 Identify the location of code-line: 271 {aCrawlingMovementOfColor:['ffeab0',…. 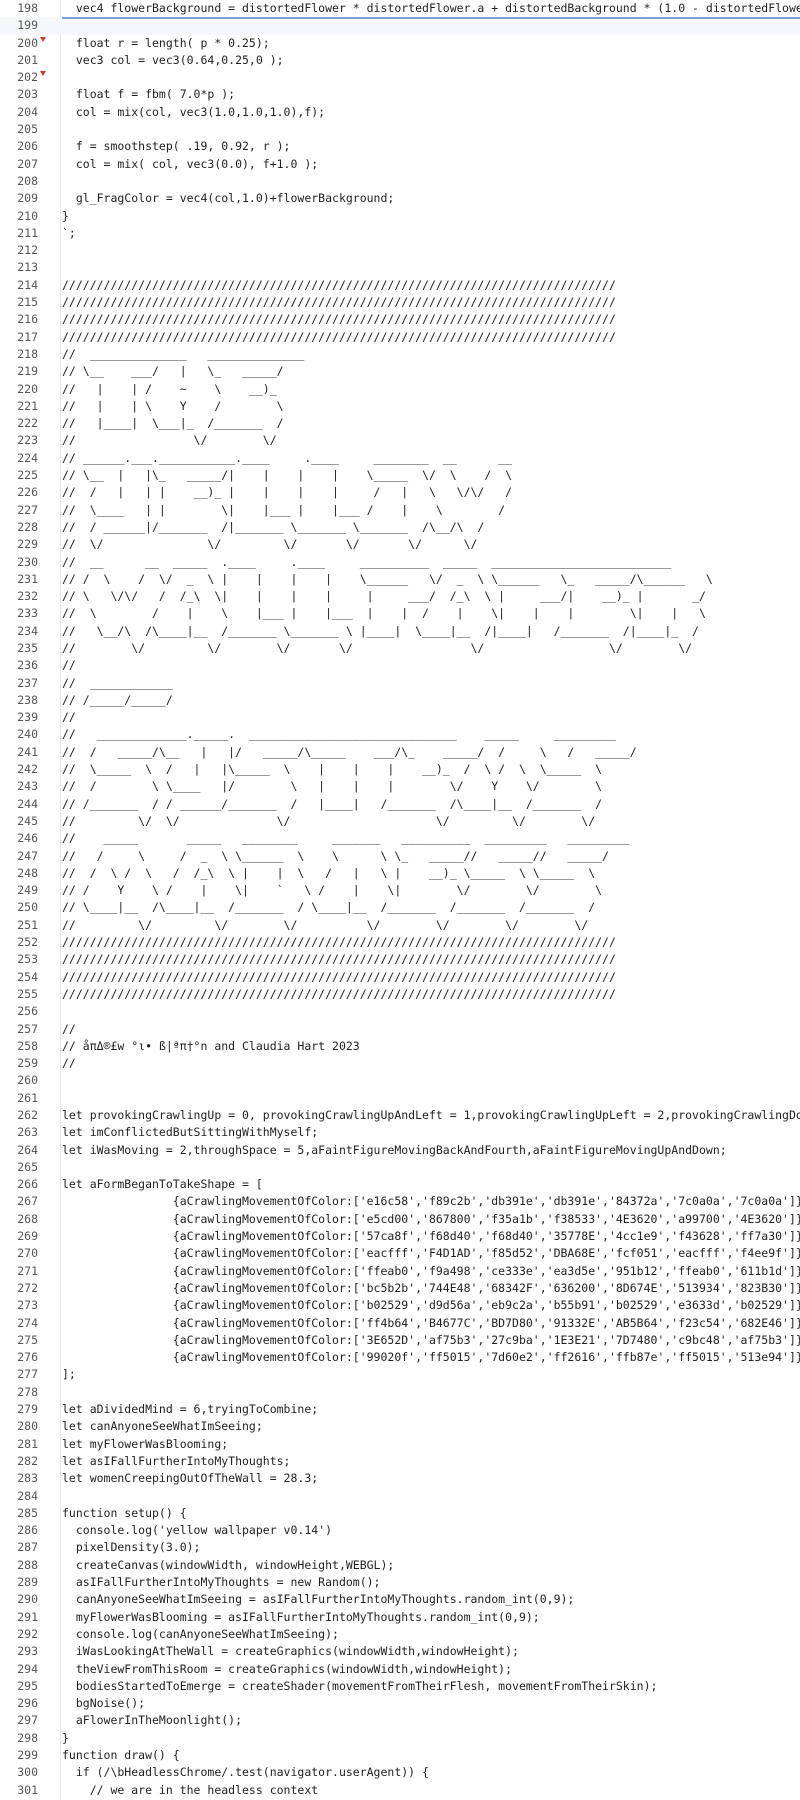
(400, 1271).